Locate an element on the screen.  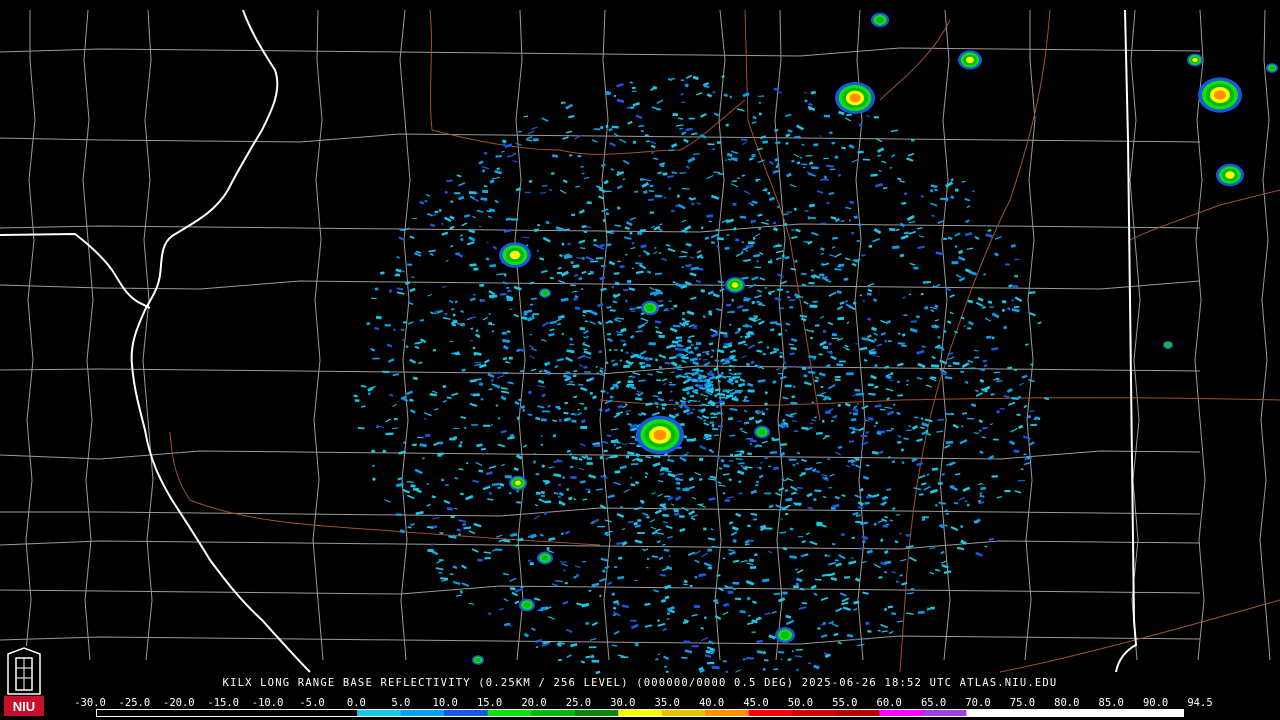
legend-label: 20.0 is located at coordinates (534, 703).